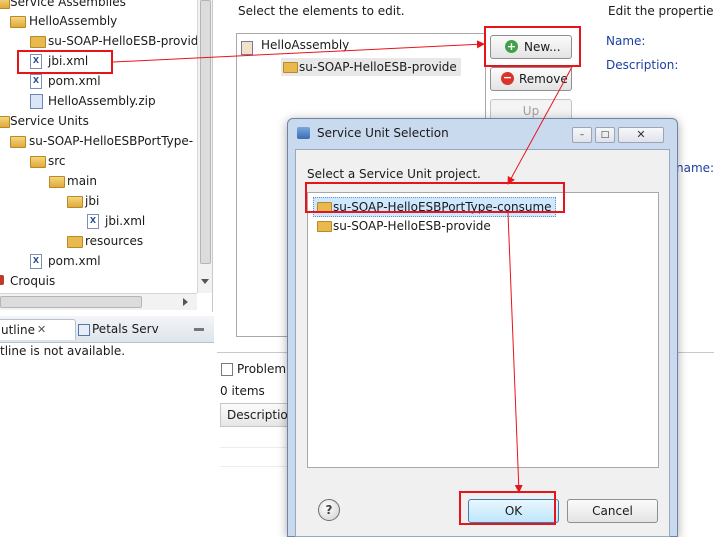  What do you see at coordinates (540, 125) in the screenshot?
I see `arrow-new-to-unit` at bounding box center [540, 125].